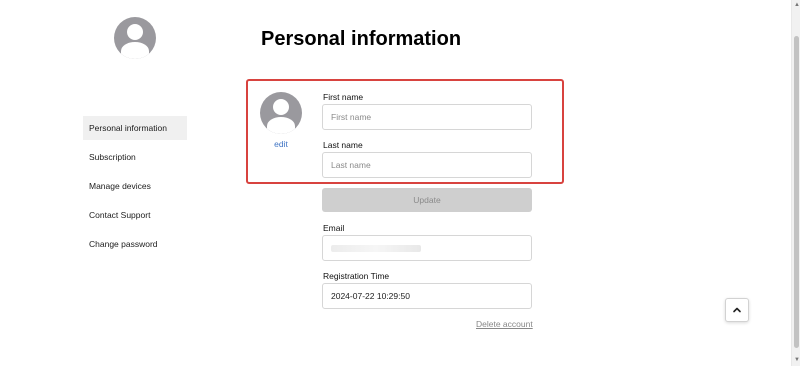 The width and height of the screenshot is (800, 366). Describe the element at coordinates (361, 39) in the screenshot. I see `page-title: Personal information` at that location.